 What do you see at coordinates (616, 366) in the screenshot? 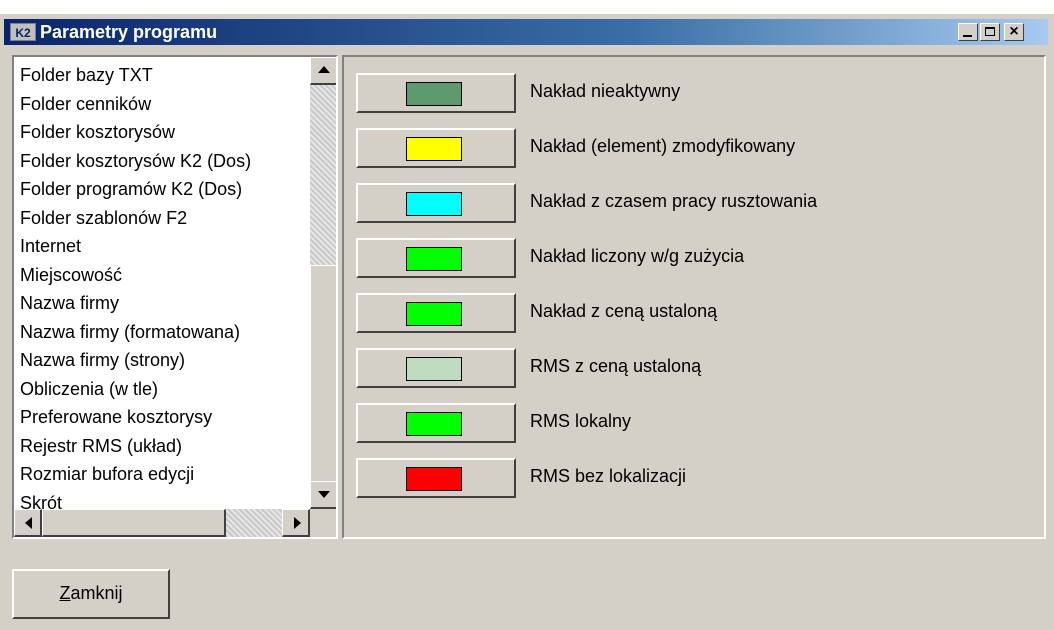
I see `color-setting-label: RMS z ceną ustaloną` at bounding box center [616, 366].